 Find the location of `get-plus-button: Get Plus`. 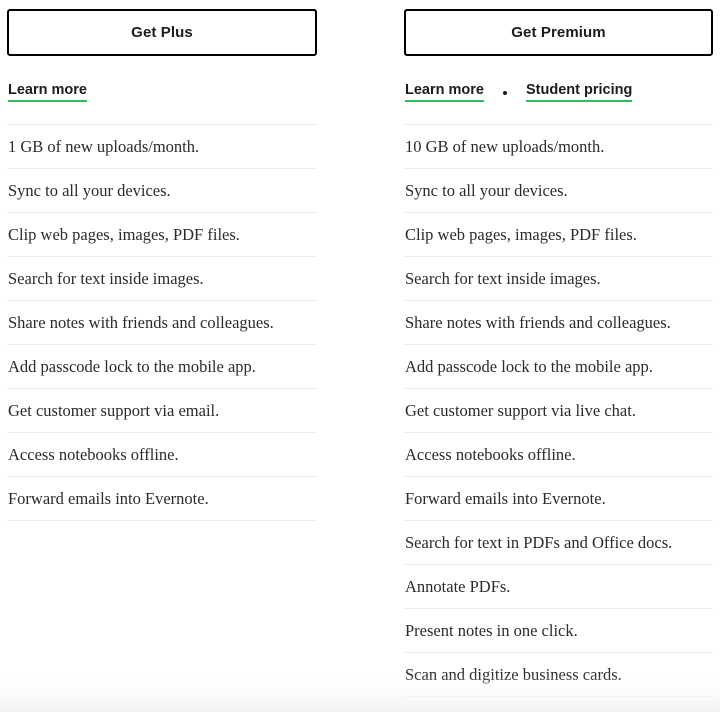

get-plus-button: Get Plus is located at coordinates (162, 32).